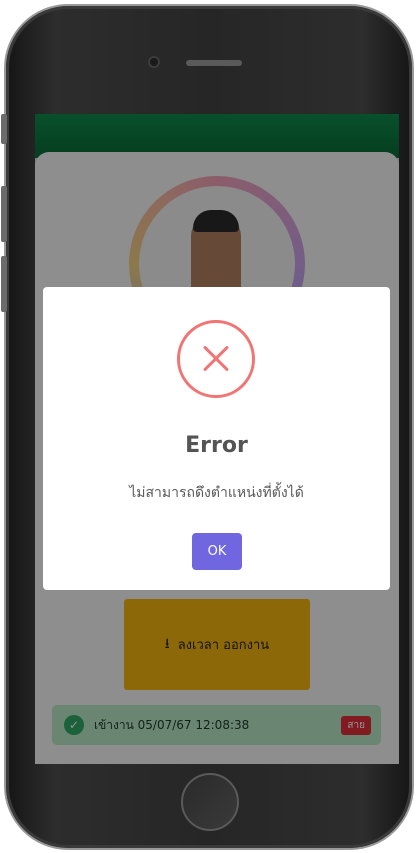  What do you see at coordinates (216, 359) in the screenshot?
I see `error-x-icon` at bounding box center [216, 359].